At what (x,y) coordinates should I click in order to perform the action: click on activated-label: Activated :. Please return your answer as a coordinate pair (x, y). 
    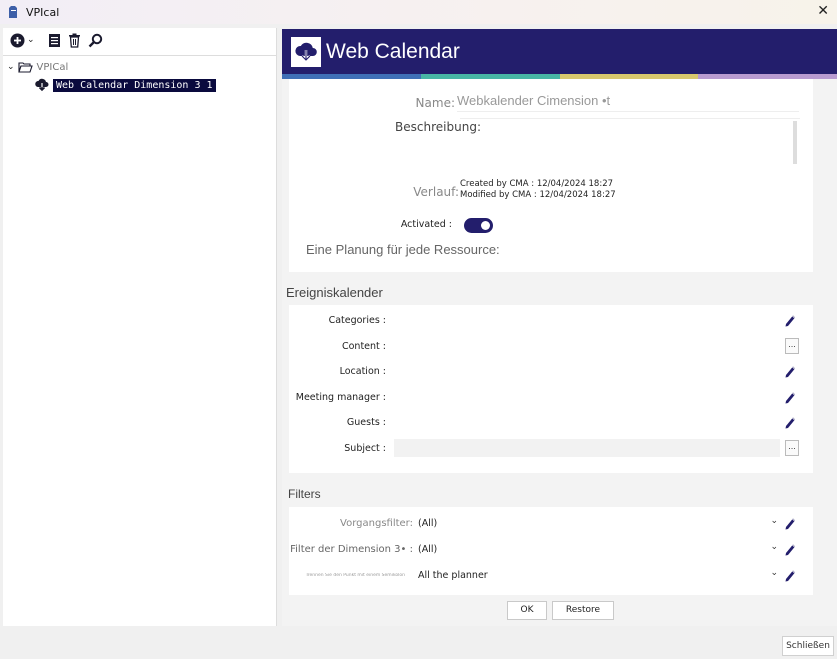
    Looking at the image, I should click on (426, 224).